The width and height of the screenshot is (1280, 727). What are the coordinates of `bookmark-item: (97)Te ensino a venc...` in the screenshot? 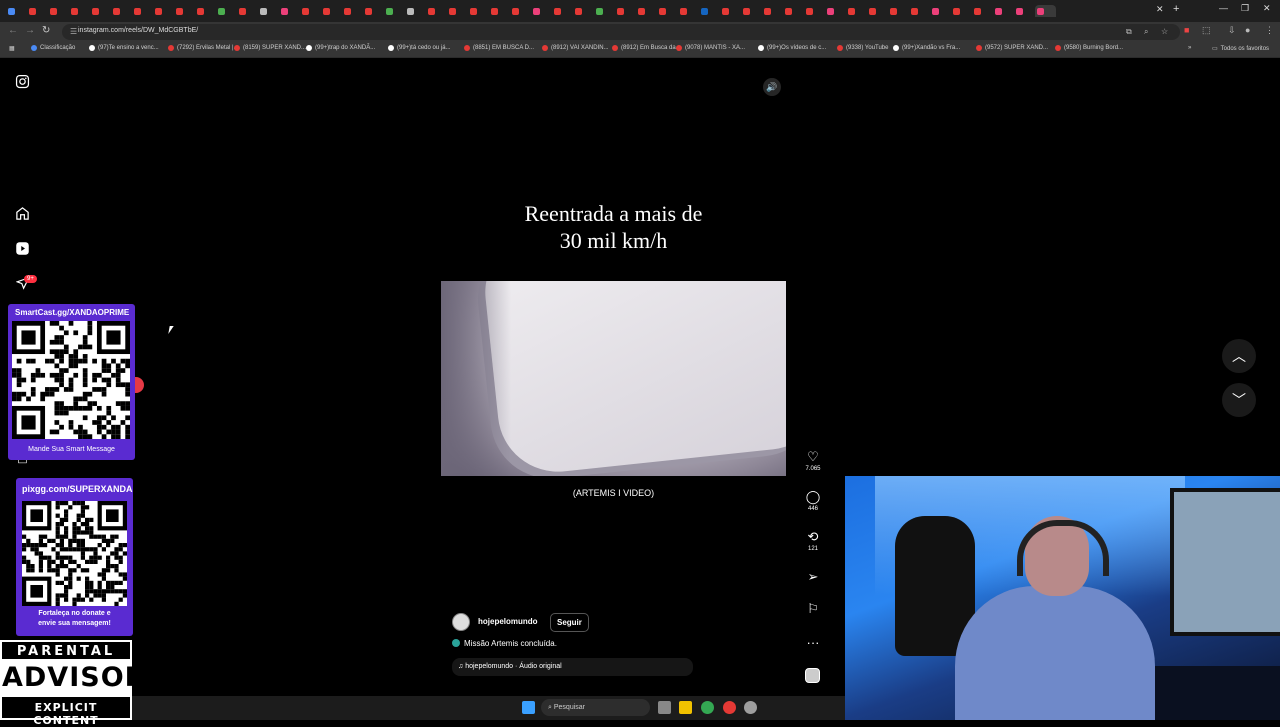 It's located at (124, 48).